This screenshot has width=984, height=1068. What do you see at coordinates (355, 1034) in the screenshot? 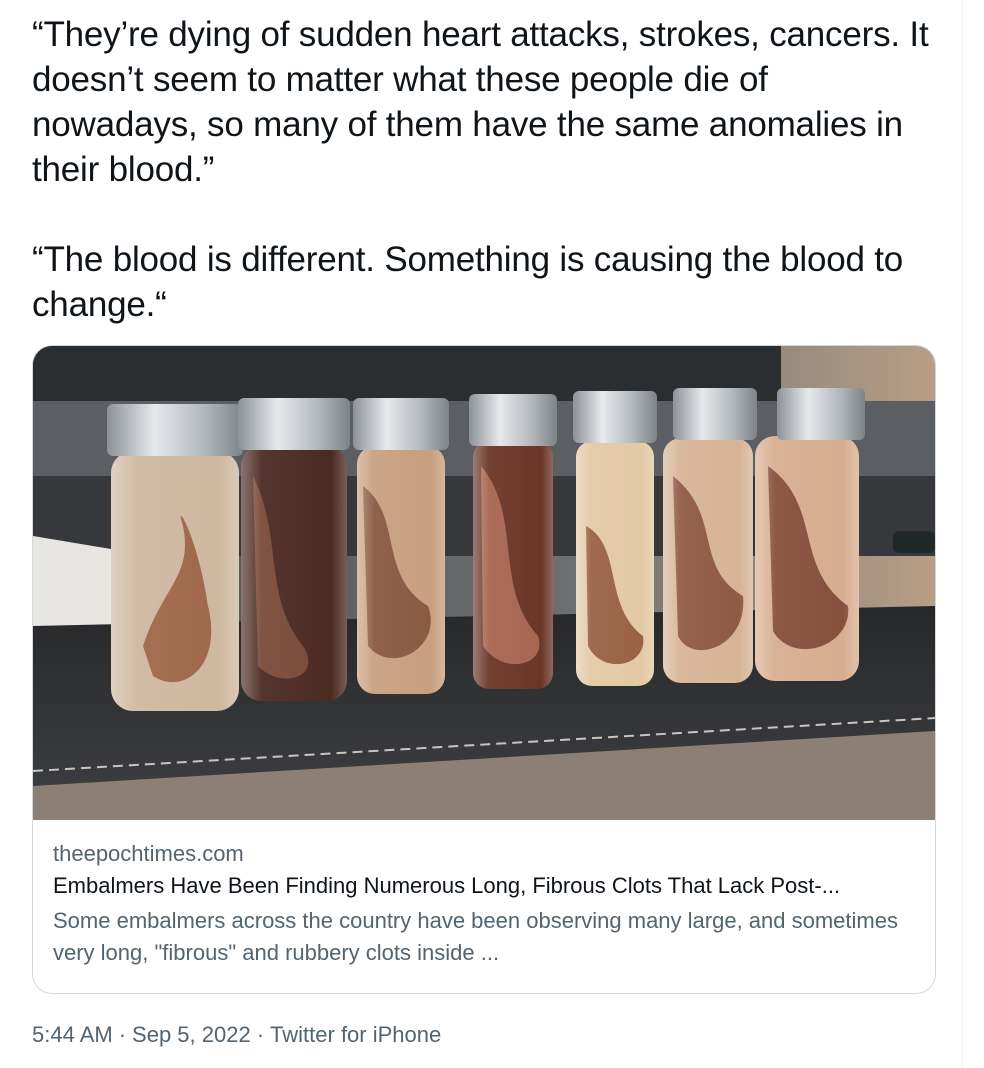
I see `tweet-source: Twitter for iPhone` at bounding box center [355, 1034].